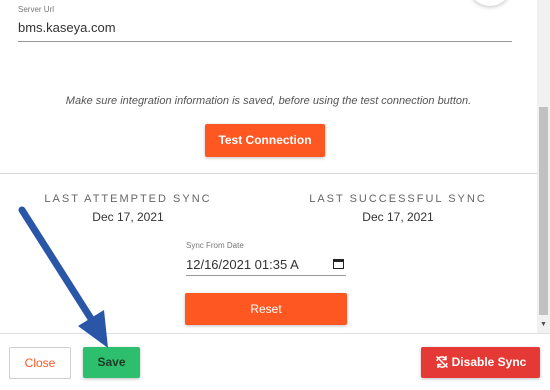 The height and width of the screenshot is (390, 550). I want to click on sync-from-date-label: Sync From Date, so click(215, 245).